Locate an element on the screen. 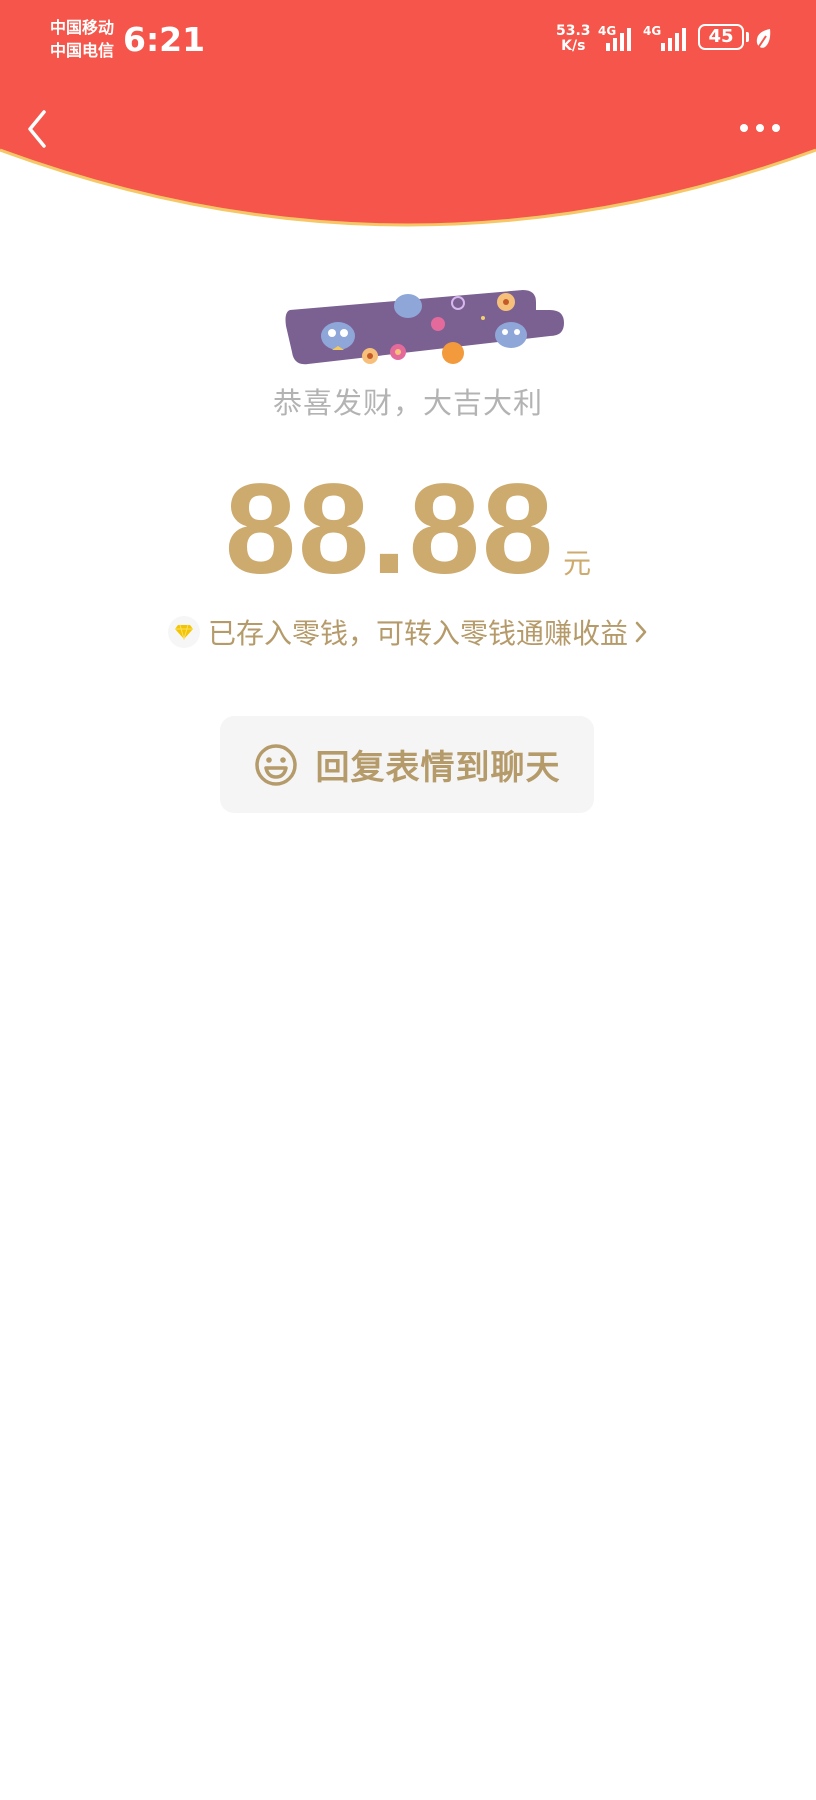 Image resolution: width=816 pixels, height=1800 pixels. more-dots-icon is located at coordinates (760, 128).